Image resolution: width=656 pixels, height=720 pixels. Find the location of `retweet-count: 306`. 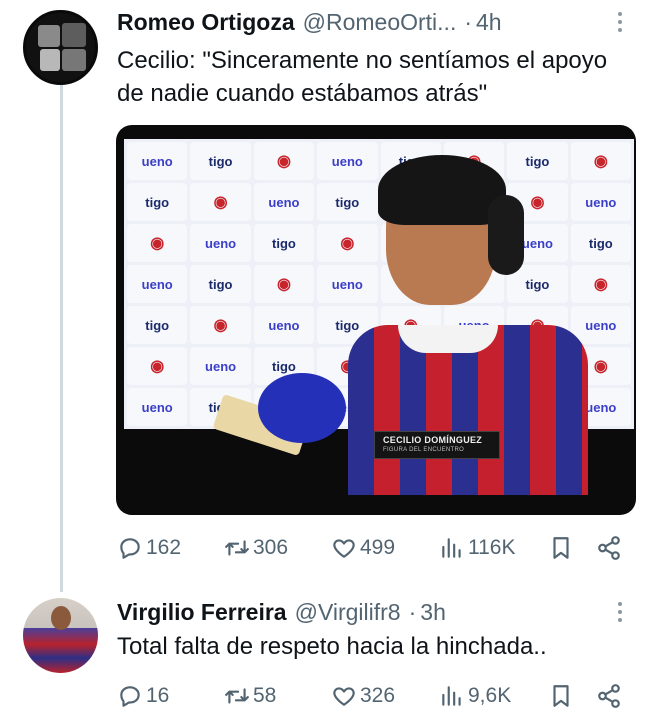

retweet-count: 306 is located at coordinates (271, 547).